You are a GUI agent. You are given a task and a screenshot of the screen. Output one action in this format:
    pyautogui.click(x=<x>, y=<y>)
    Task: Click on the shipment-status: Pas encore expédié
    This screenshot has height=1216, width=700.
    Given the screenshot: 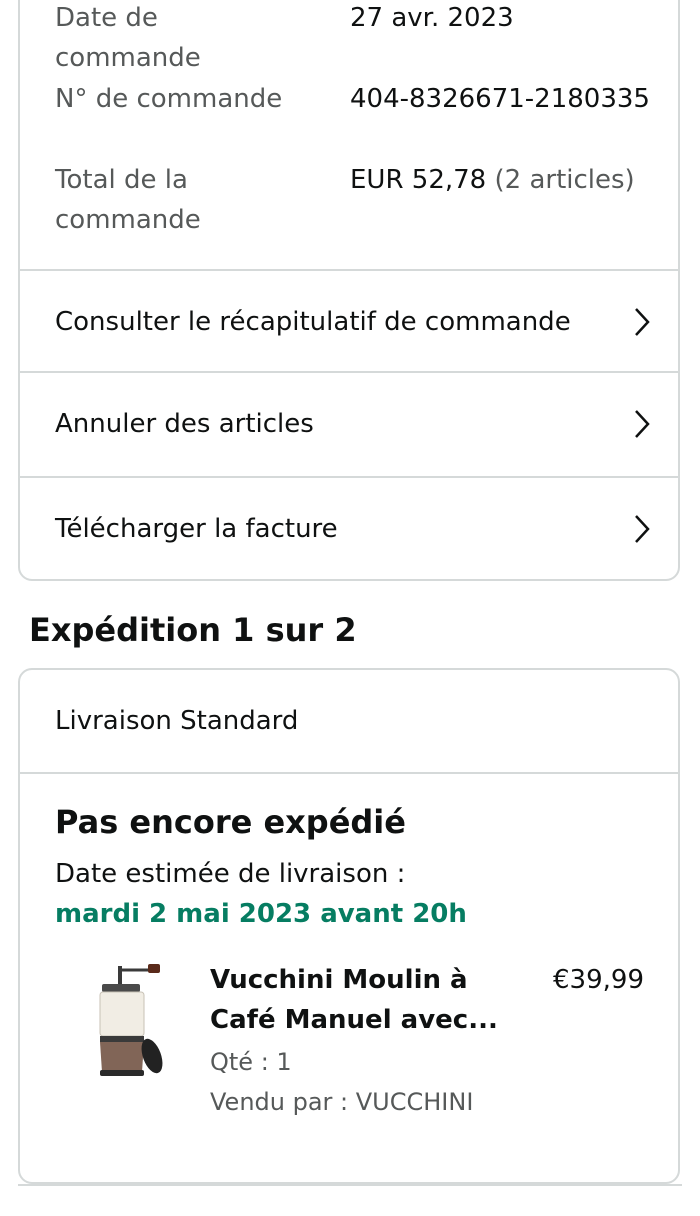 What is the action you would take?
    pyautogui.click(x=230, y=822)
    